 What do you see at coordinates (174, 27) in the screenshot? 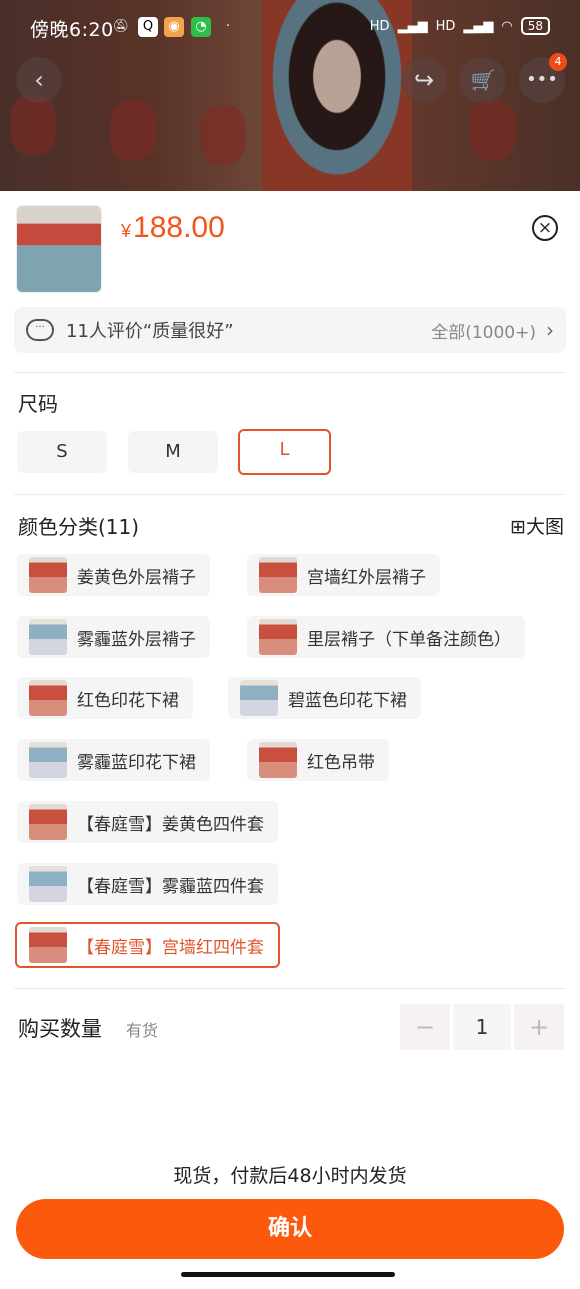
I see `app-icon: ◉` at bounding box center [174, 27].